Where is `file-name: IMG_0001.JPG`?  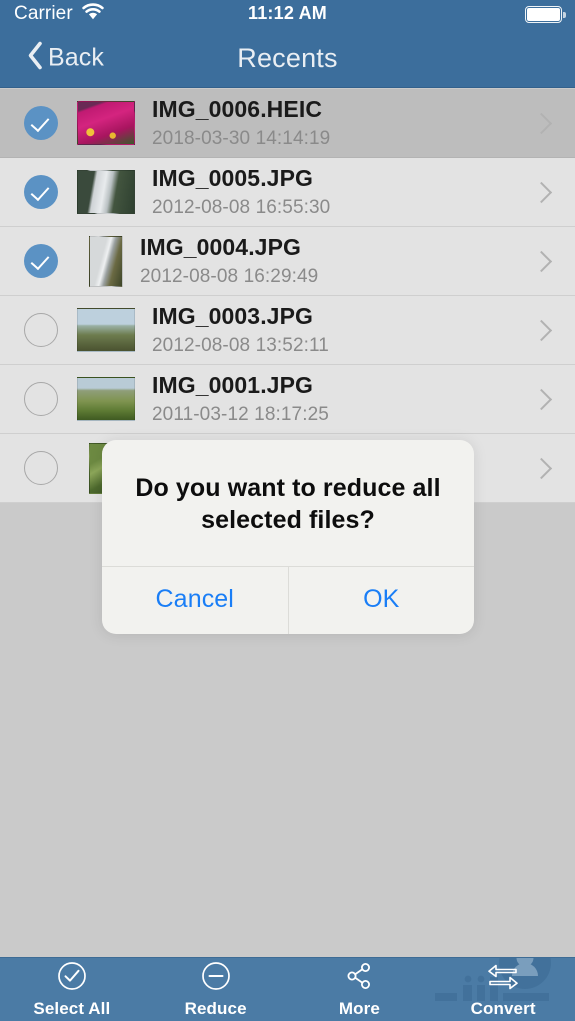 file-name: IMG_0001.JPG is located at coordinates (233, 385).